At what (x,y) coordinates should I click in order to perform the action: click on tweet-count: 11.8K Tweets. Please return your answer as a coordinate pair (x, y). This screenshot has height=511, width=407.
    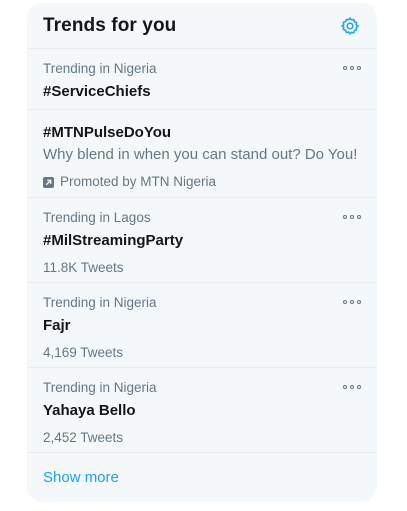
    Looking at the image, I should click on (83, 267).